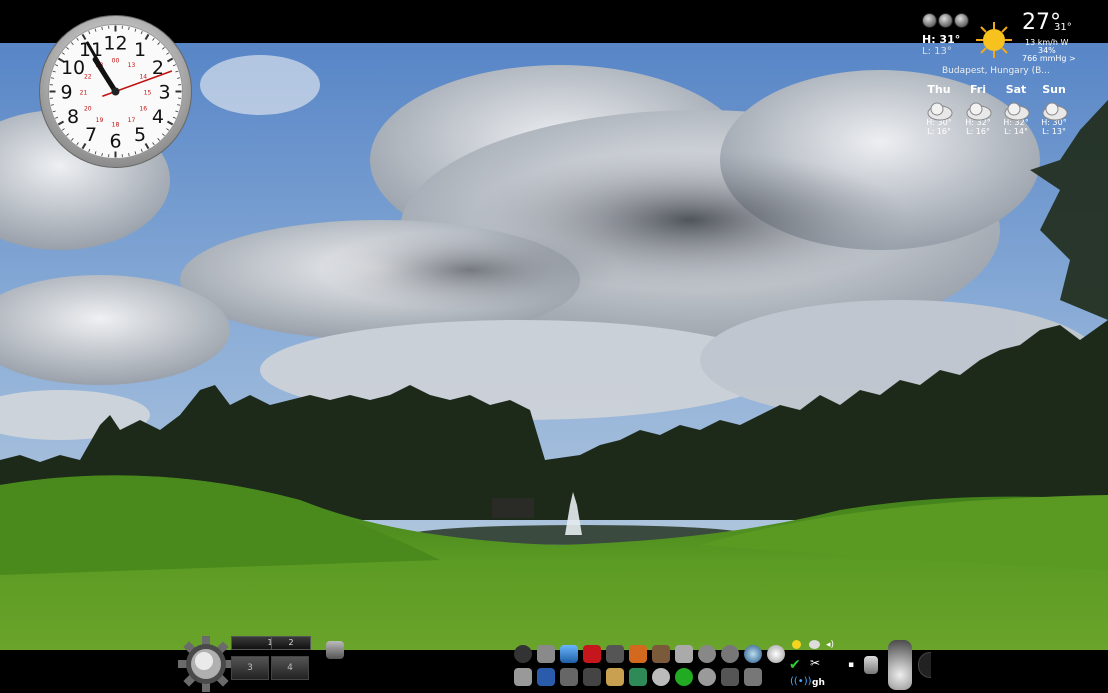  Describe the element at coordinates (88, 109) in the screenshot. I see `clock-24h-numeral: 20` at that location.